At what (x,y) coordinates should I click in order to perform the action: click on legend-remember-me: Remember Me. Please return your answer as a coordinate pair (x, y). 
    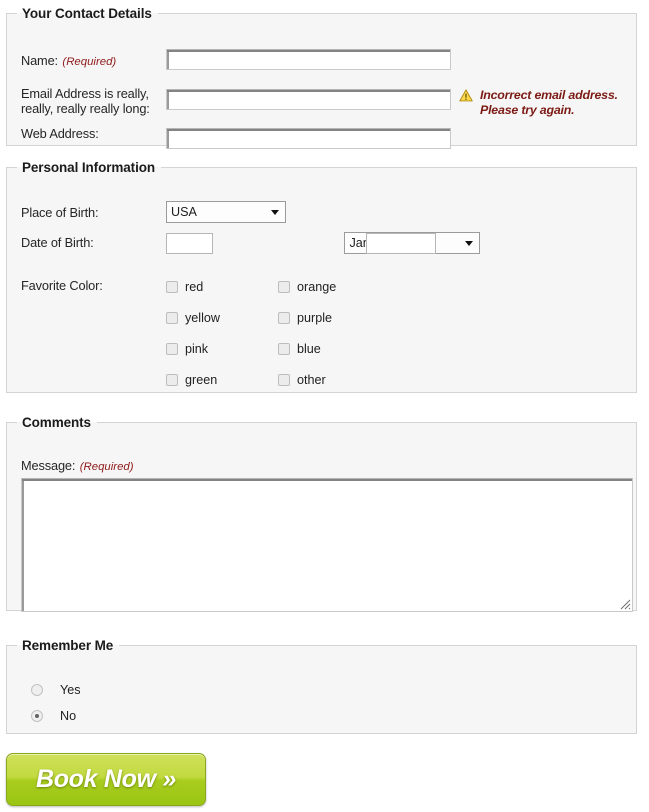
    Looking at the image, I should click on (68, 645).